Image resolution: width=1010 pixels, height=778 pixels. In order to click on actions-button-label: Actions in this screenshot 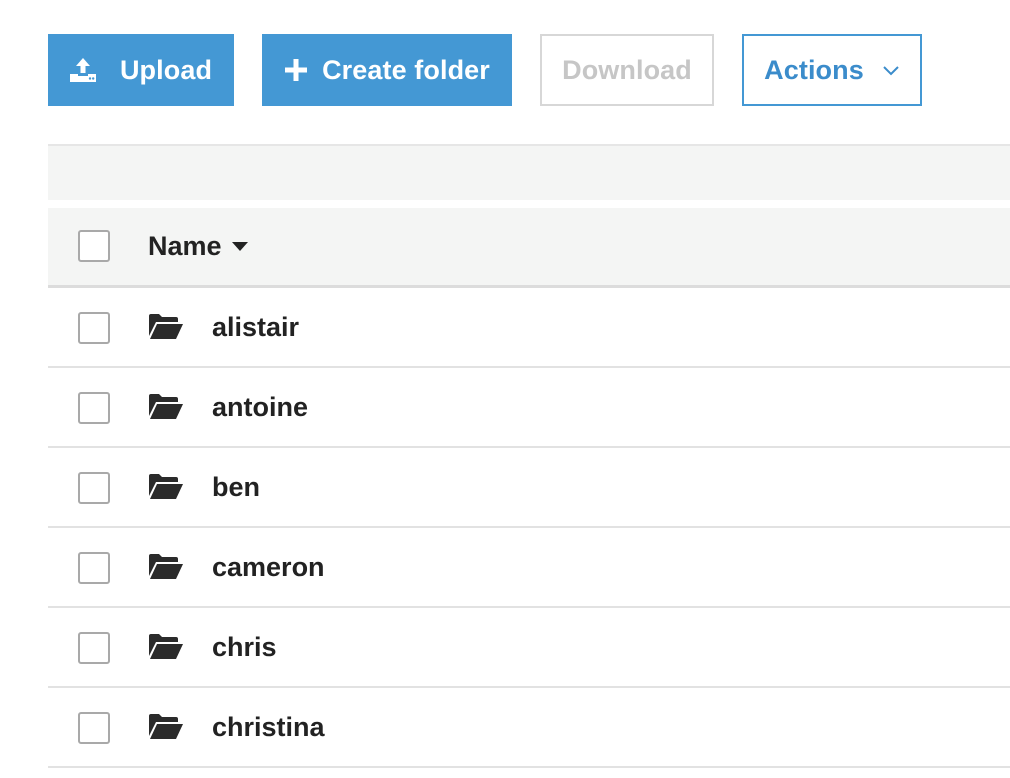, I will do `click(814, 69)`.